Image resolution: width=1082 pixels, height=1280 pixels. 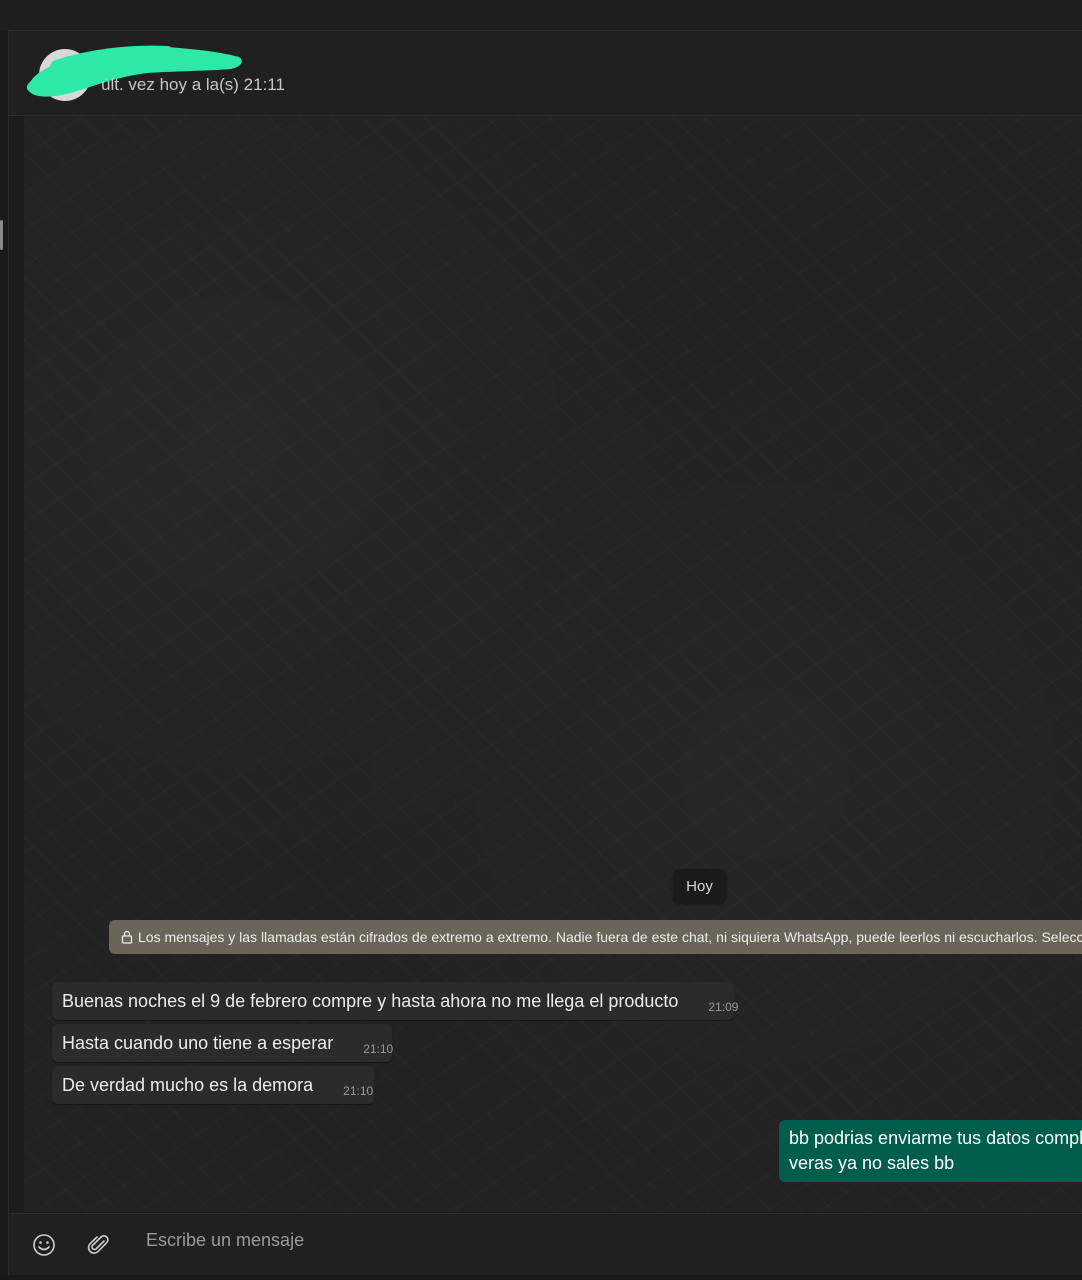 I want to click on date-separator: Hoy, so click(x=699, y=886).